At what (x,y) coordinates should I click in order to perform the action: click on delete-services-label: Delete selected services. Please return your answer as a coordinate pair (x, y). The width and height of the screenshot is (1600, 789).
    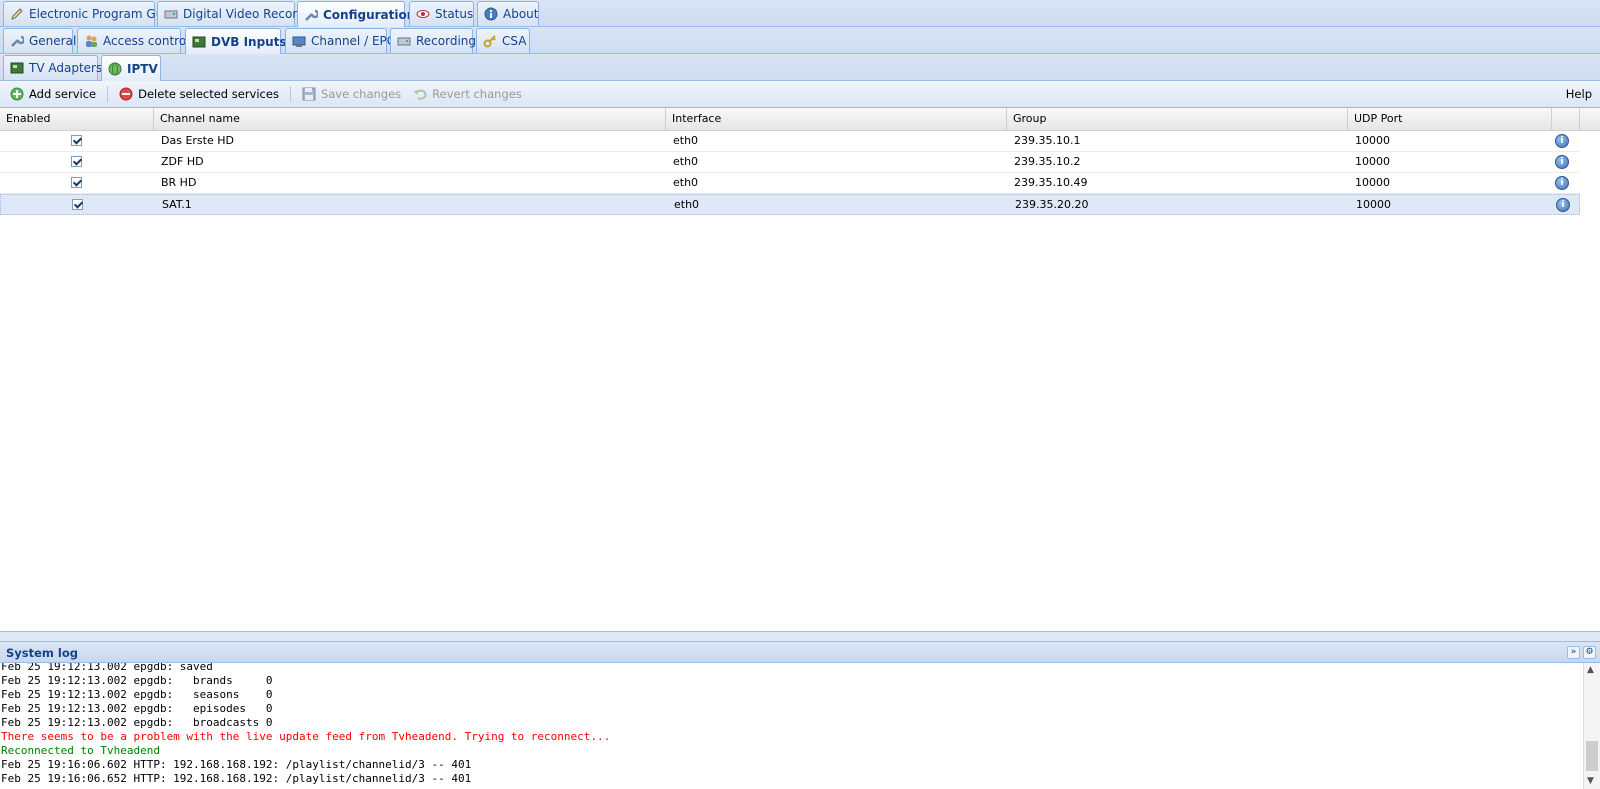
    Looking at the image, I should click on (208, 94).